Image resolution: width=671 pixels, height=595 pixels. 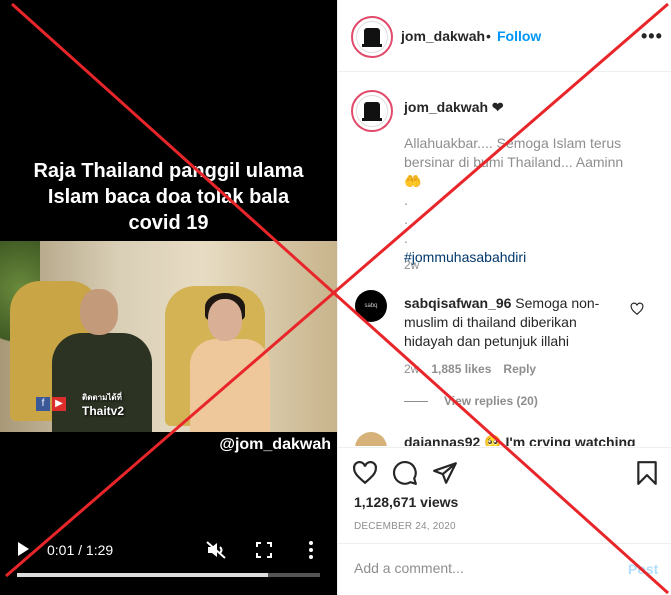 I want to click on mute-icon, so click(x=216, y=550).